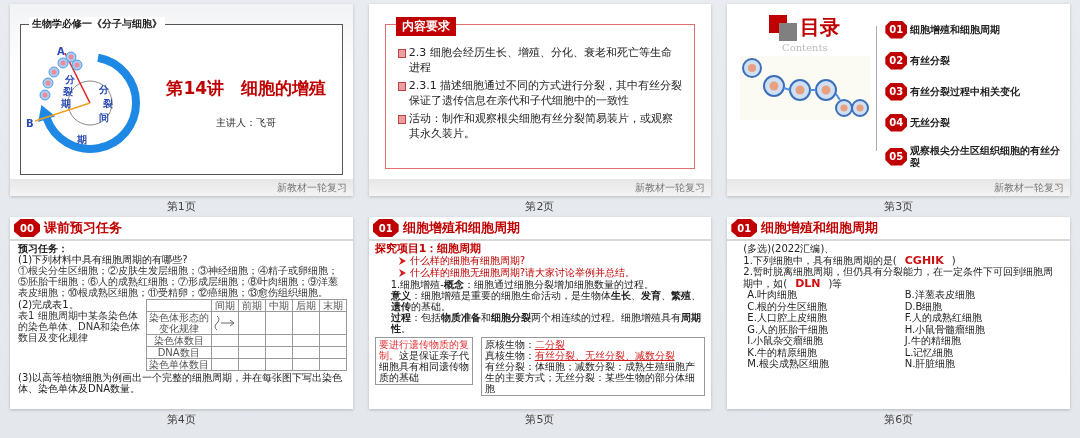  I want to click on page-label: 第1页, so click(181, 207).